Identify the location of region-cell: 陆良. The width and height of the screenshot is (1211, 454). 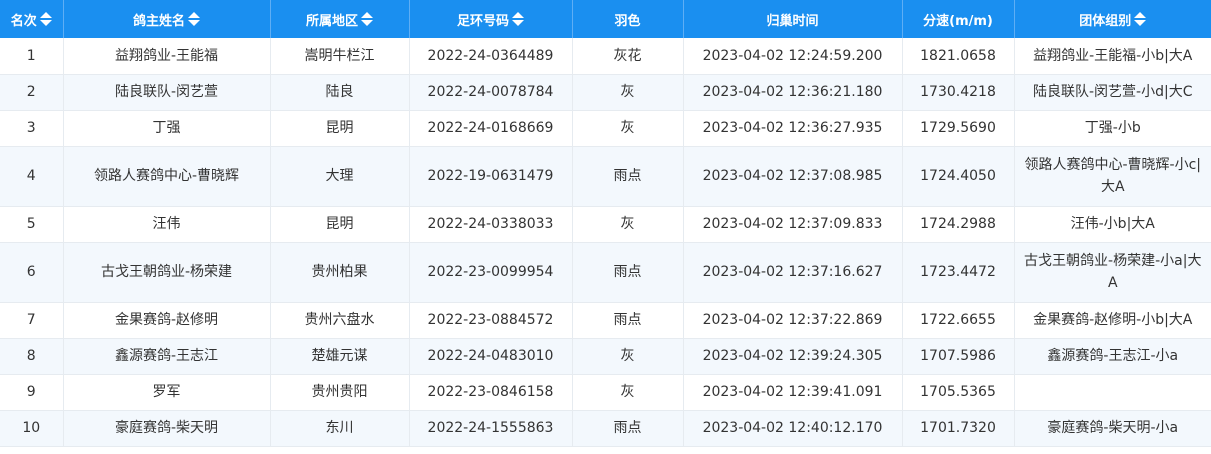
(339, 92).